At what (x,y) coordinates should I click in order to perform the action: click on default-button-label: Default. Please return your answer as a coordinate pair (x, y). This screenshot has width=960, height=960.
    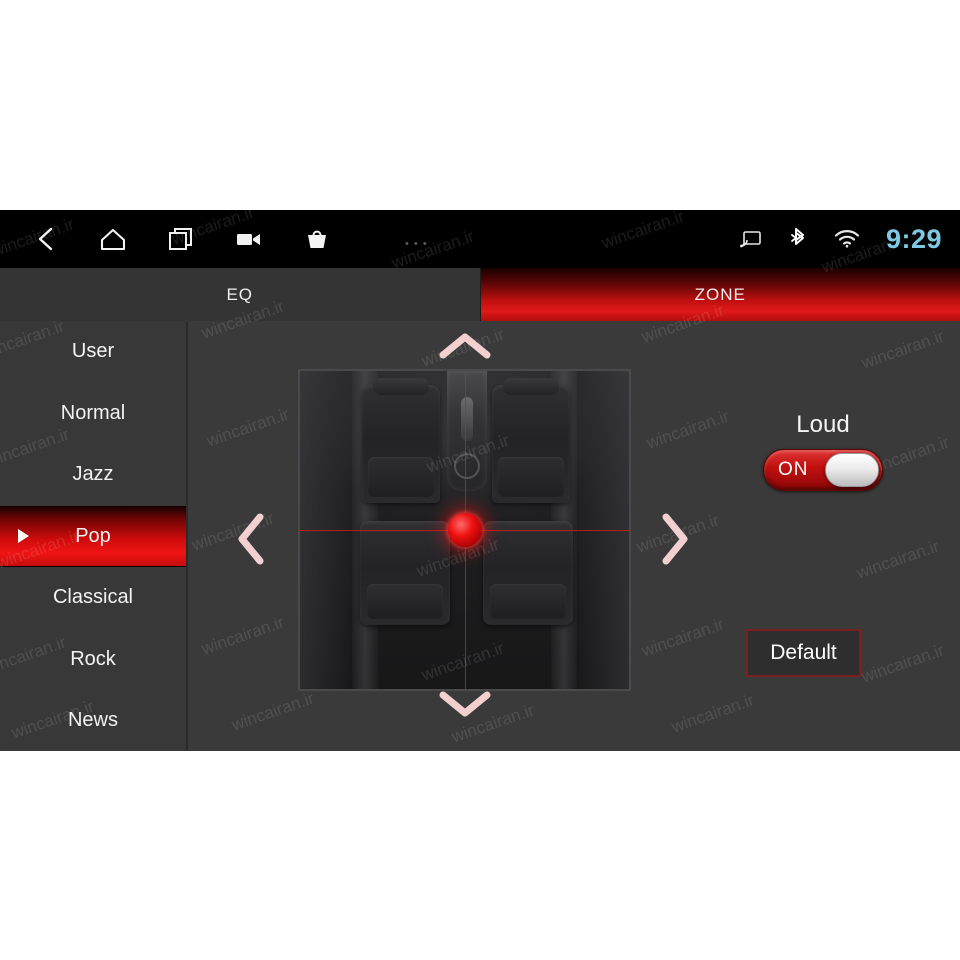
    Looking at the image, I should click on (803, 652).